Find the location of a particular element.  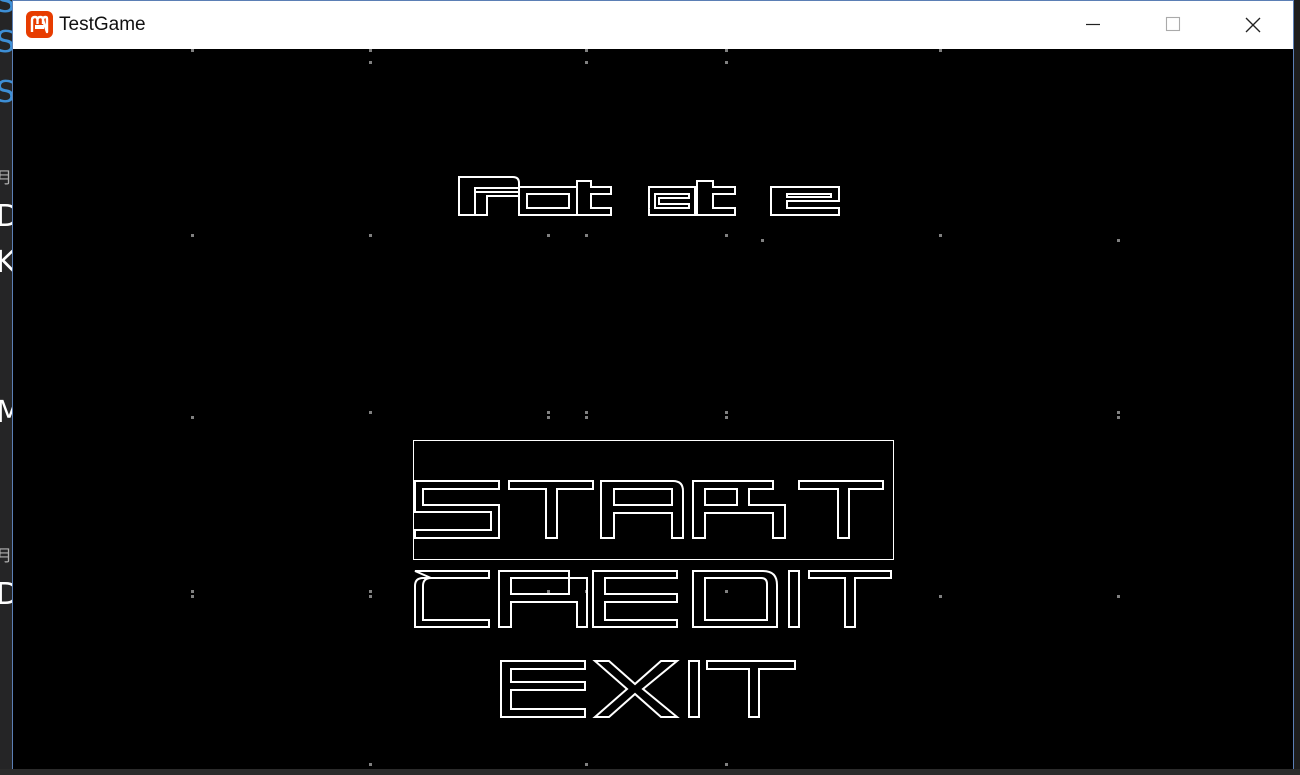

monogame-logo-icon is located at coordinates (39, 24).